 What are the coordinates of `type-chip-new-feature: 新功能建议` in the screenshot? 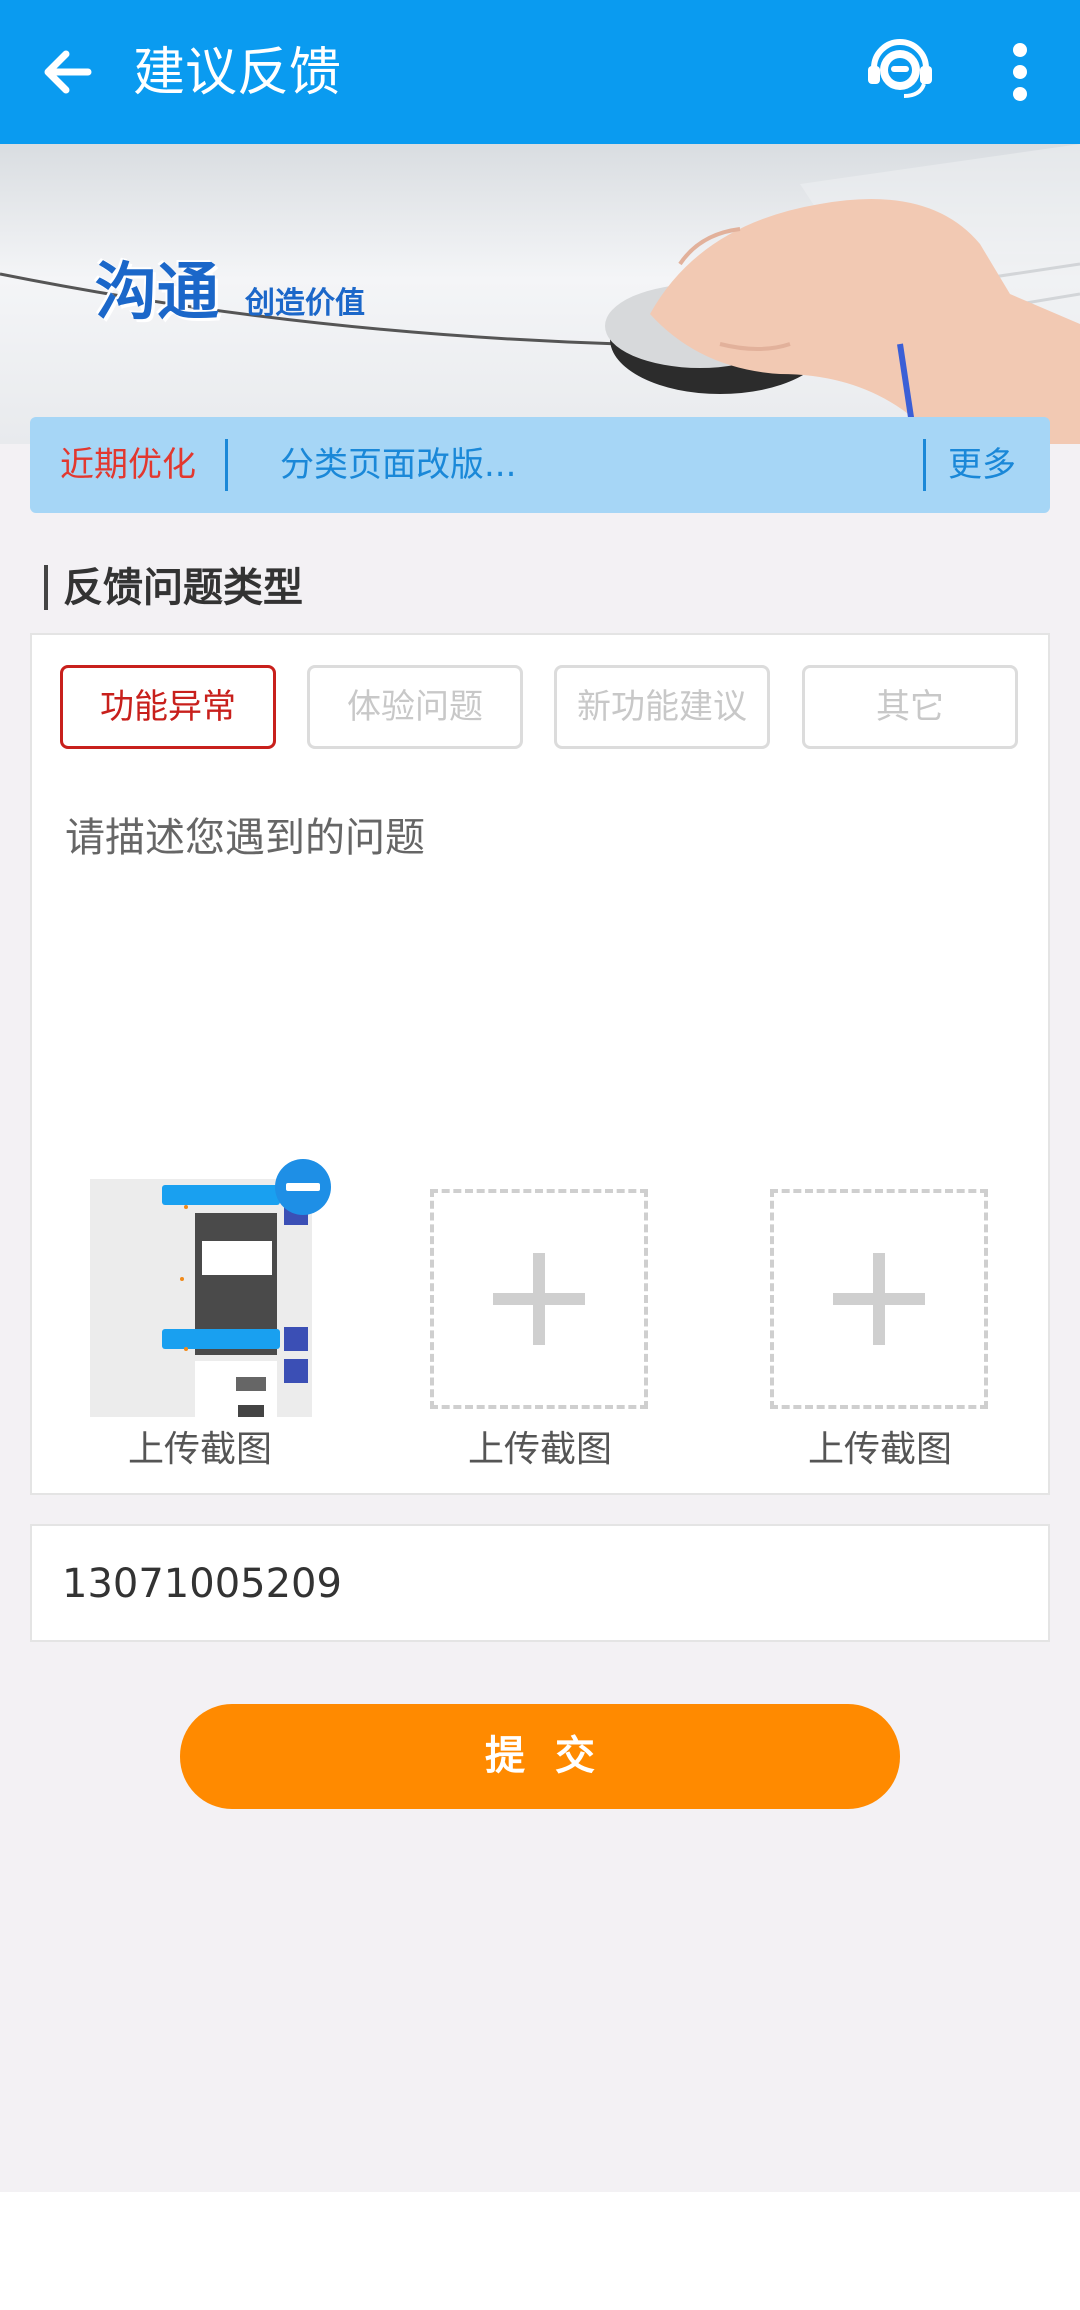 It's located at (662, 707).